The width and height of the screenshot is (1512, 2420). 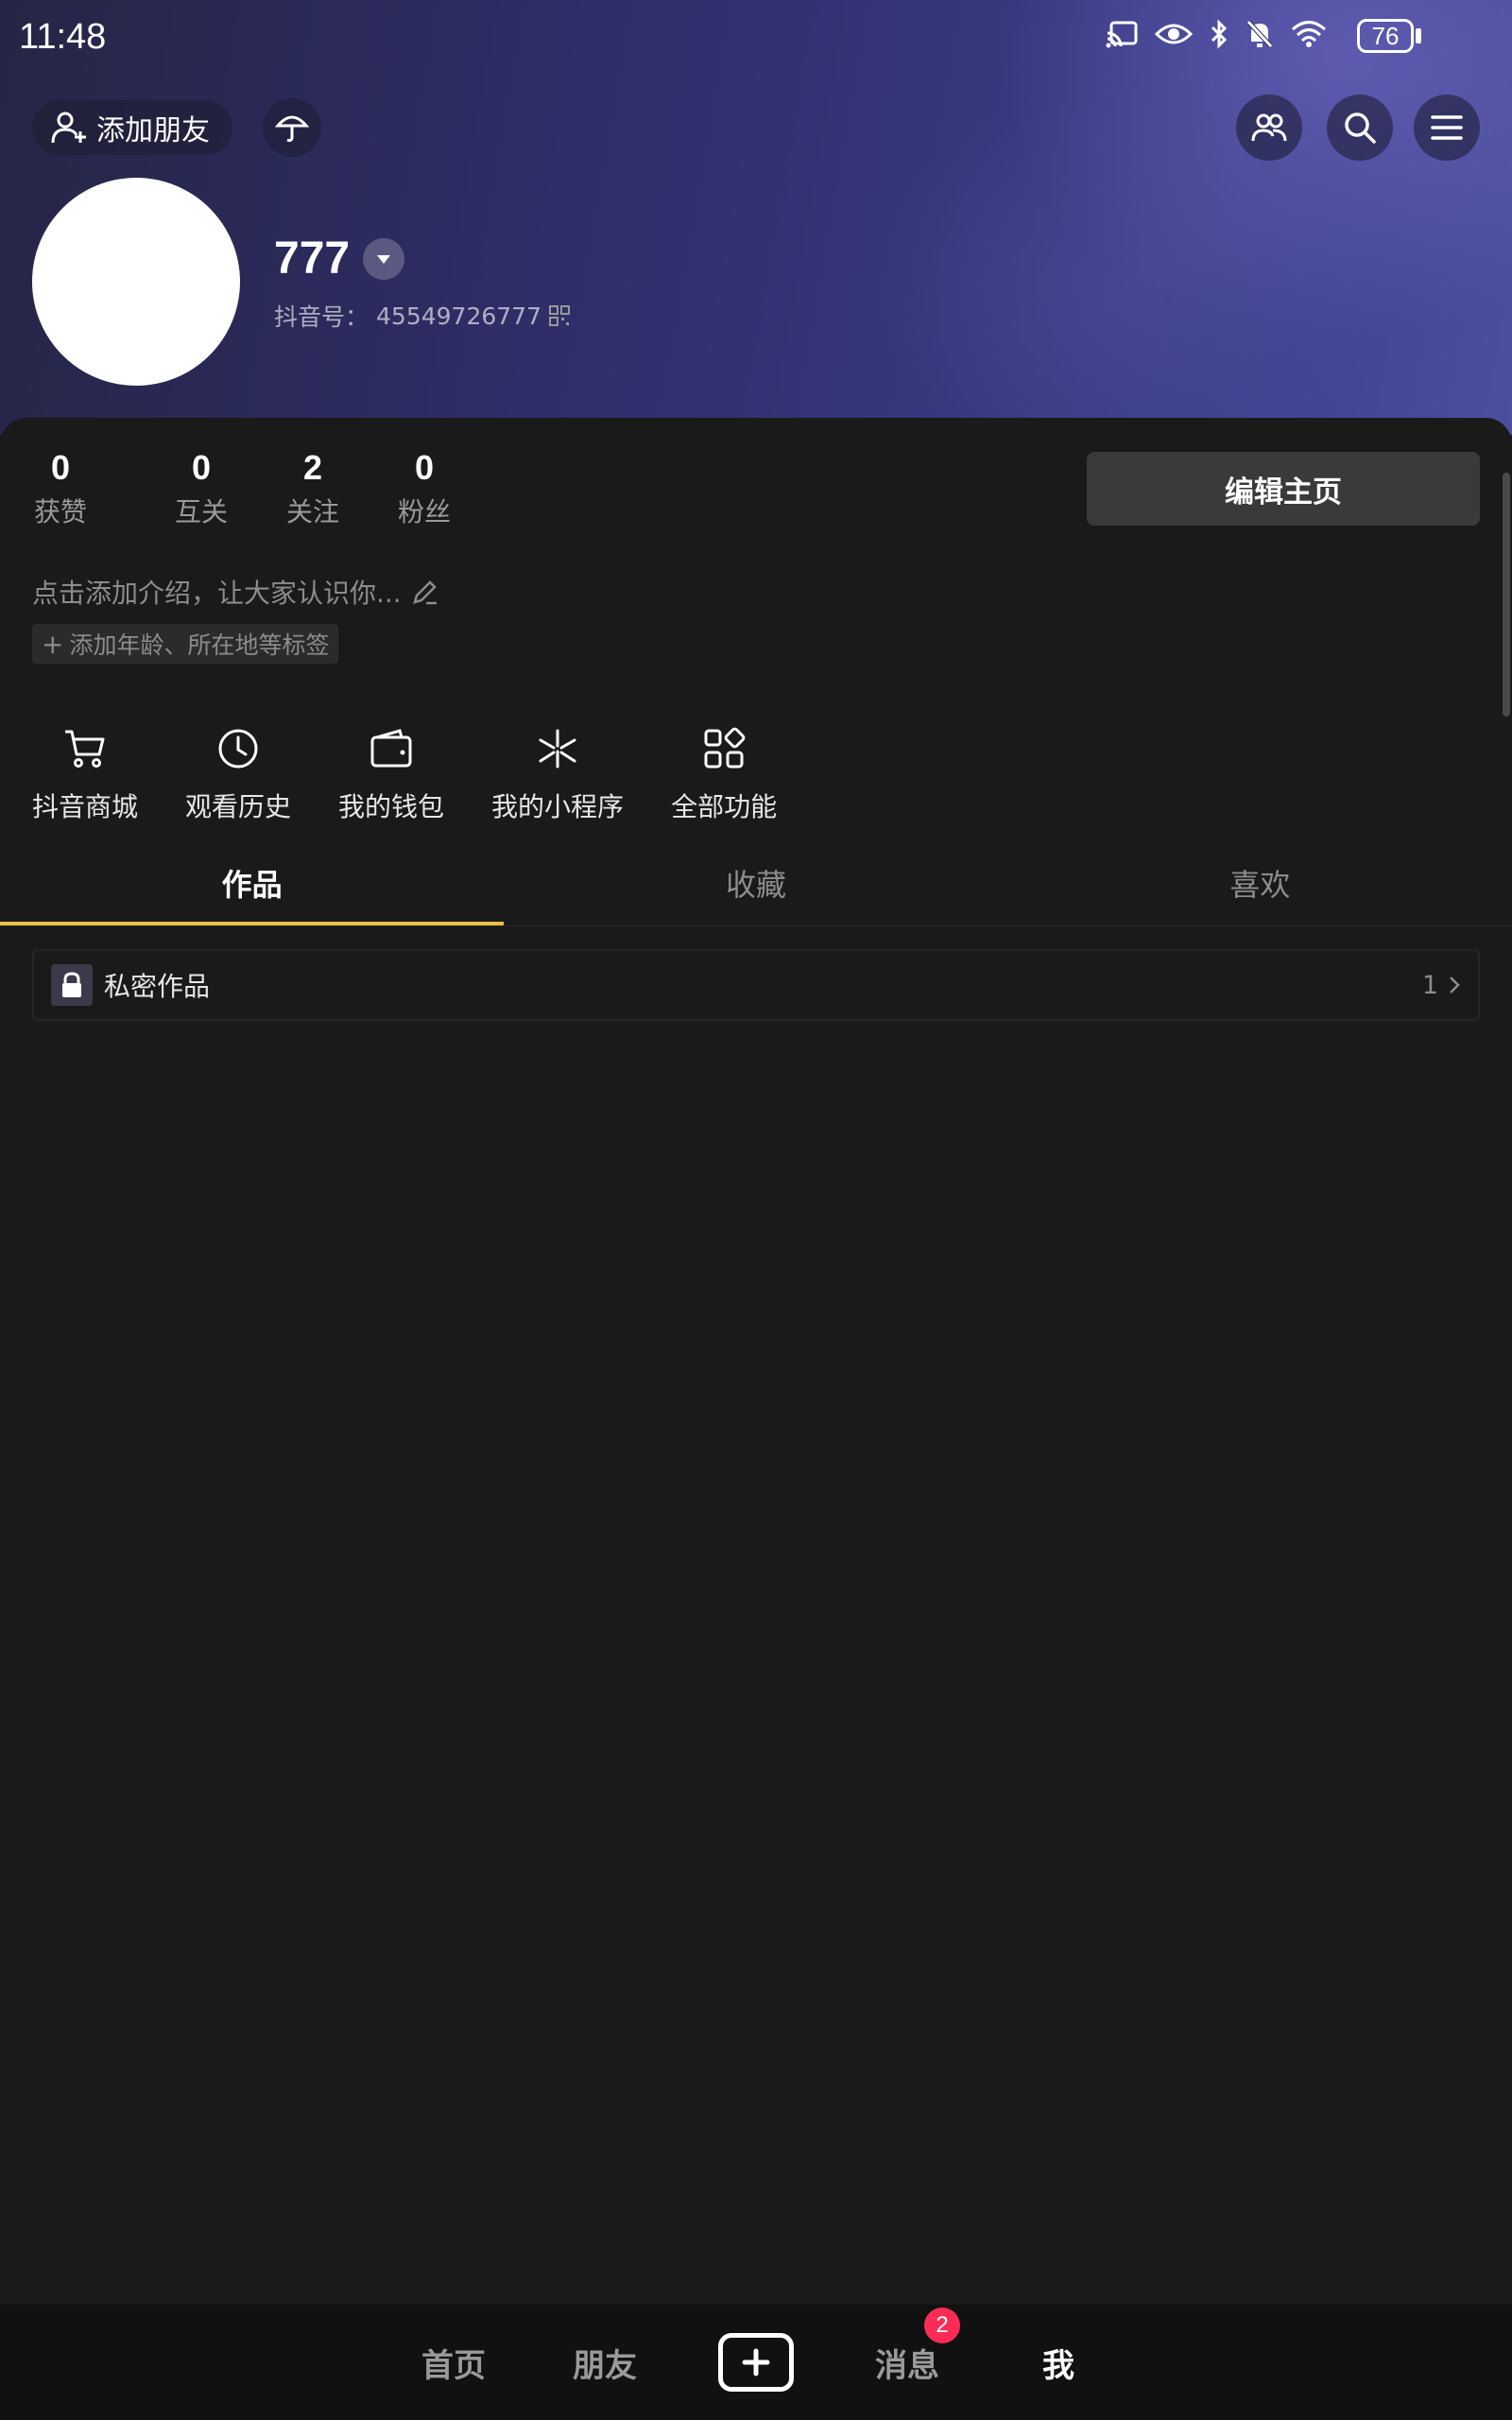 What do you see at coordinates (312, 512) in the screenshot?
I see `stat-label: 关注` at bounding box center [312, 512].